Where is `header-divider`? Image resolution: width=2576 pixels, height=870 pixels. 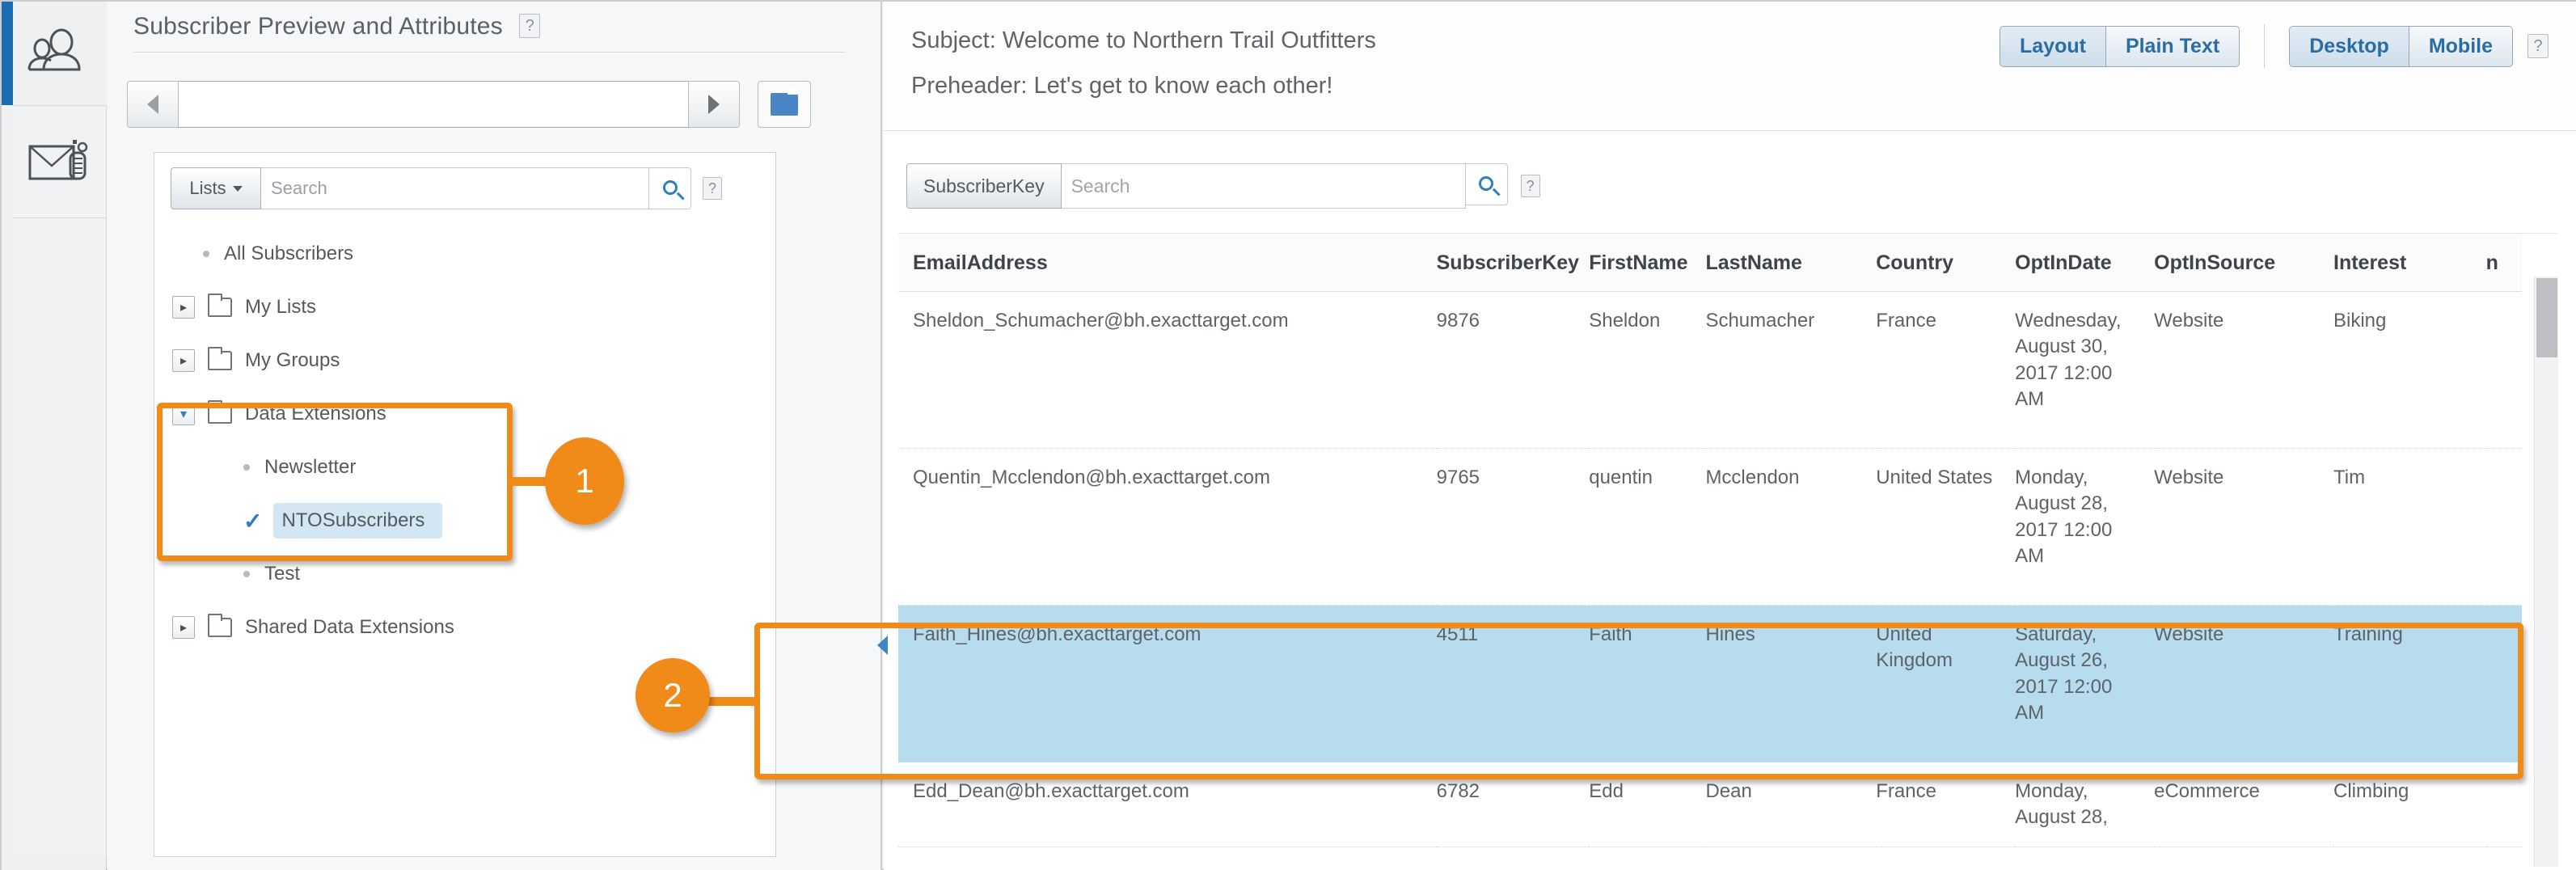
header-divider is located at coordinates (2265, 46).